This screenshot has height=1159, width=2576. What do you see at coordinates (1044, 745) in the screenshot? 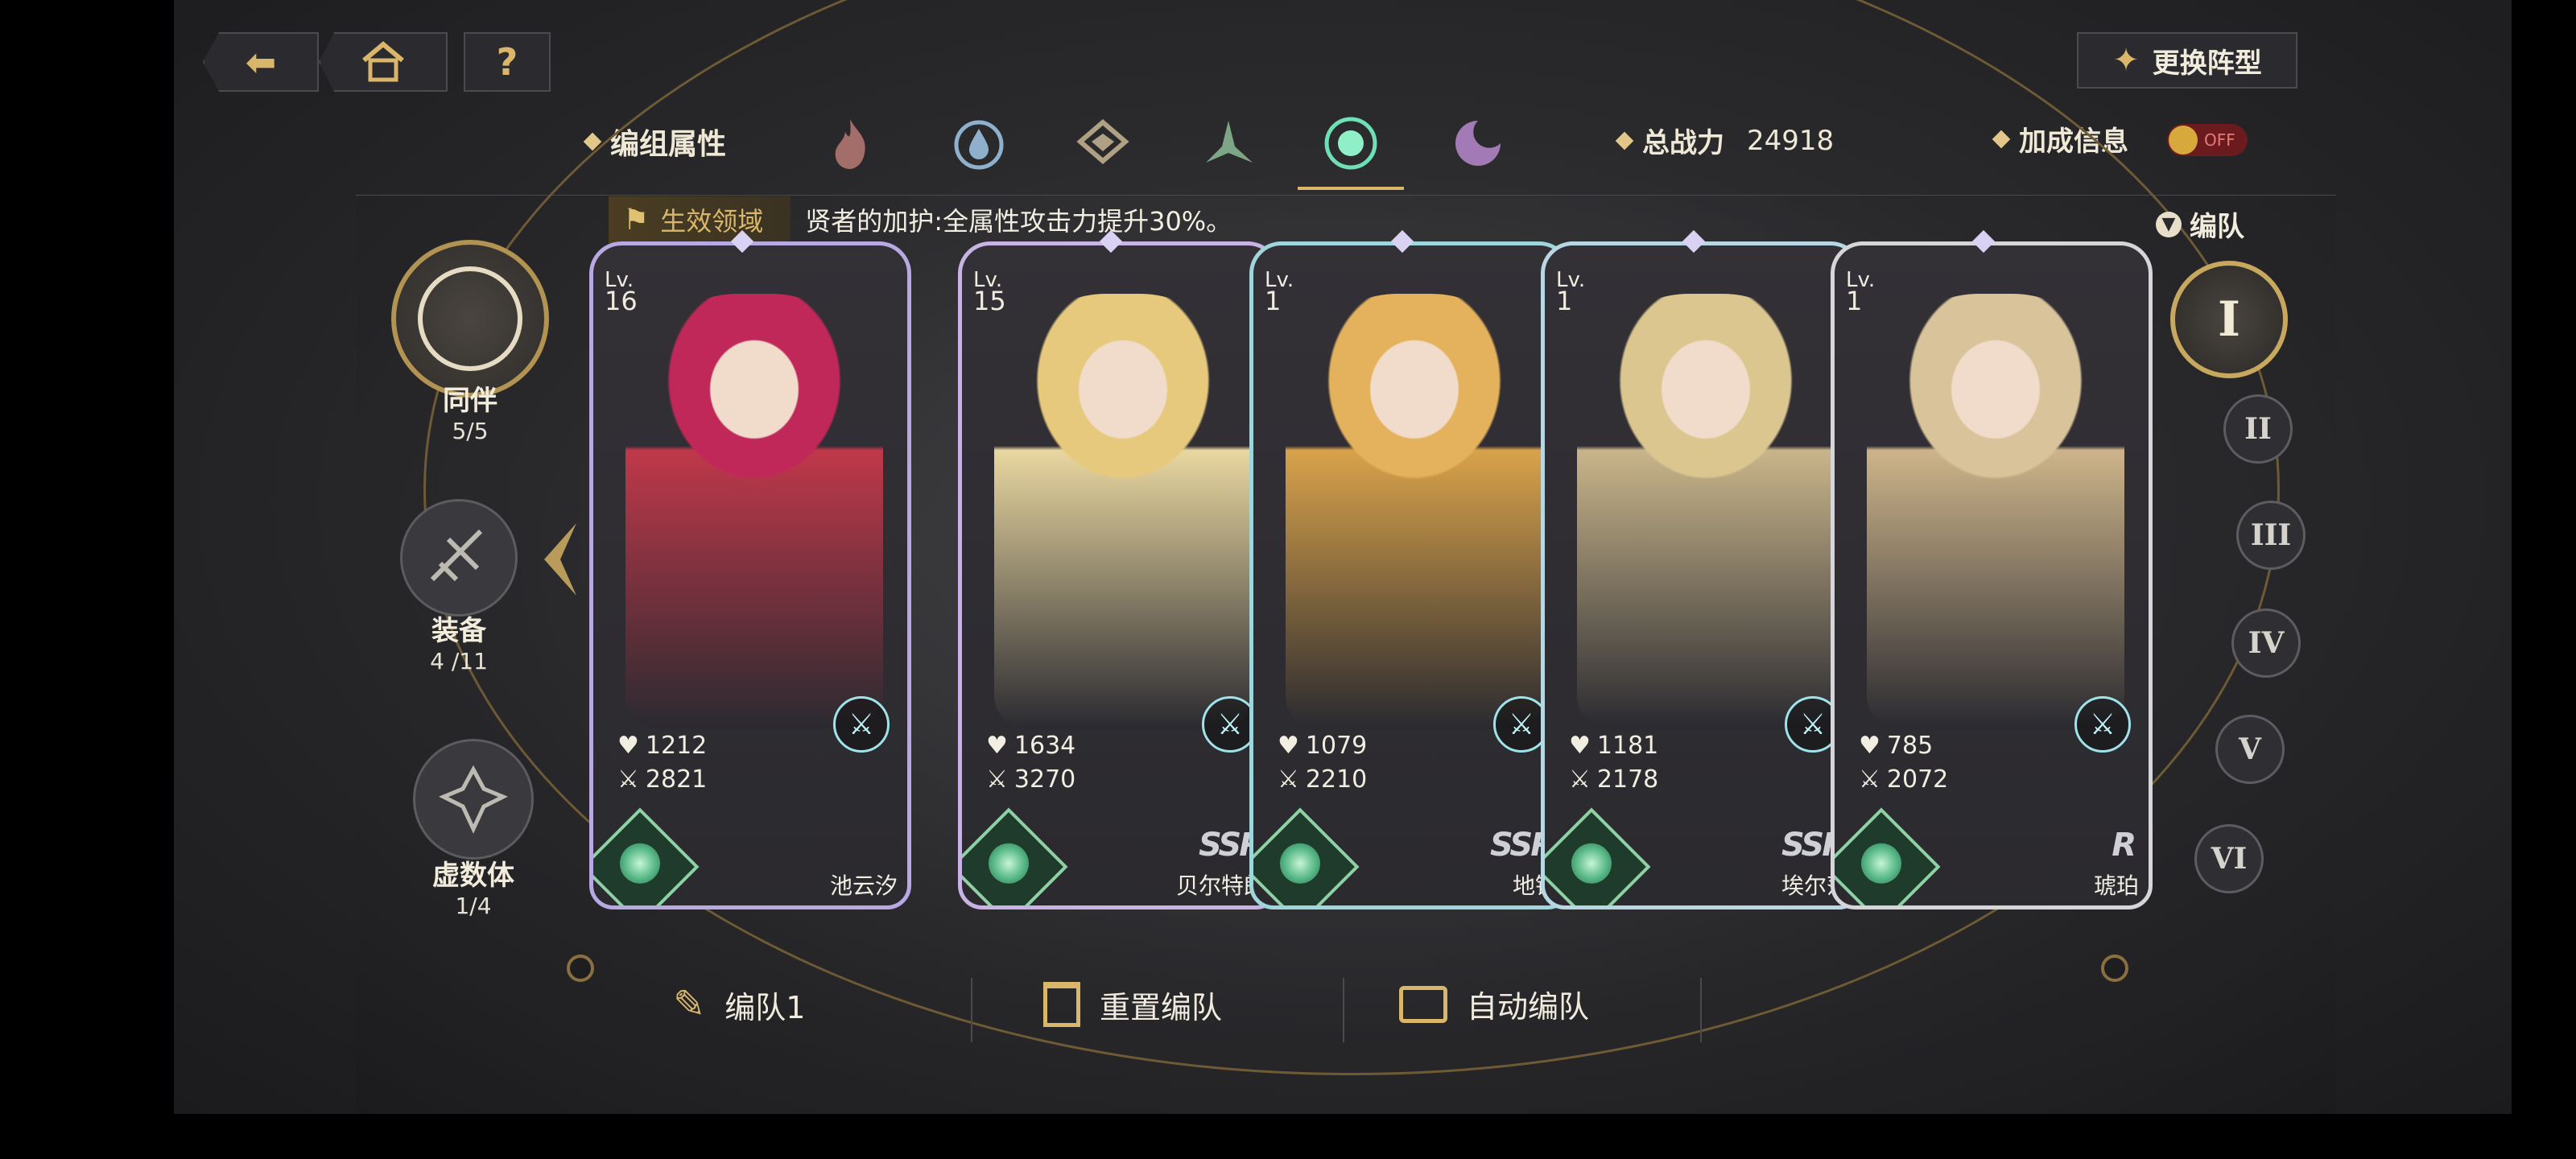
I see `hp-value: 1634` at bounding box center [1044, 745].